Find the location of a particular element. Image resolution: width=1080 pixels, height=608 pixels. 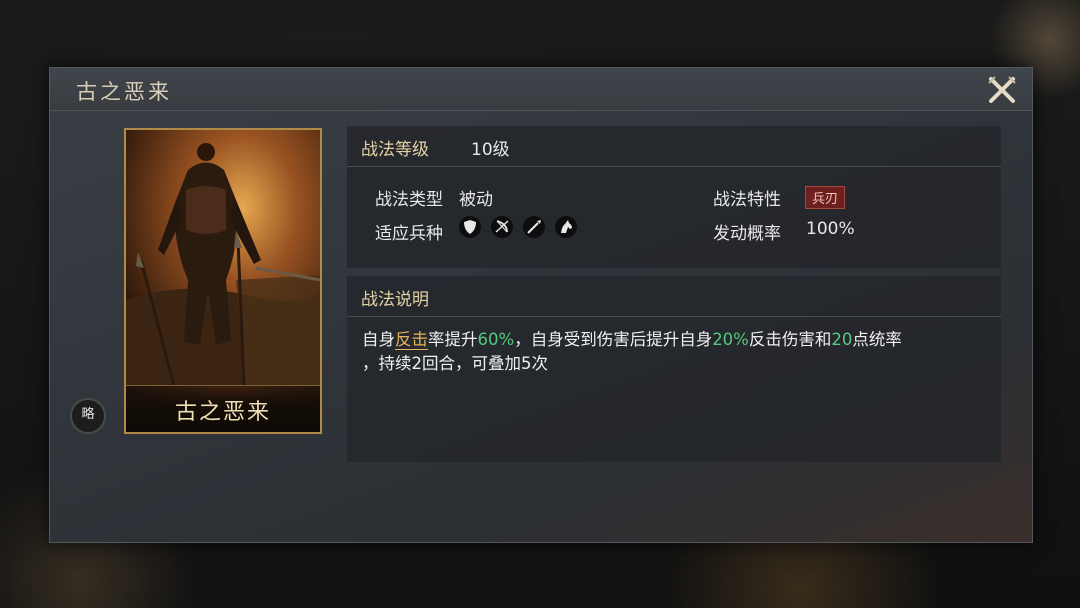

desc-segment: 自身 is located at coordinates (378, 339).